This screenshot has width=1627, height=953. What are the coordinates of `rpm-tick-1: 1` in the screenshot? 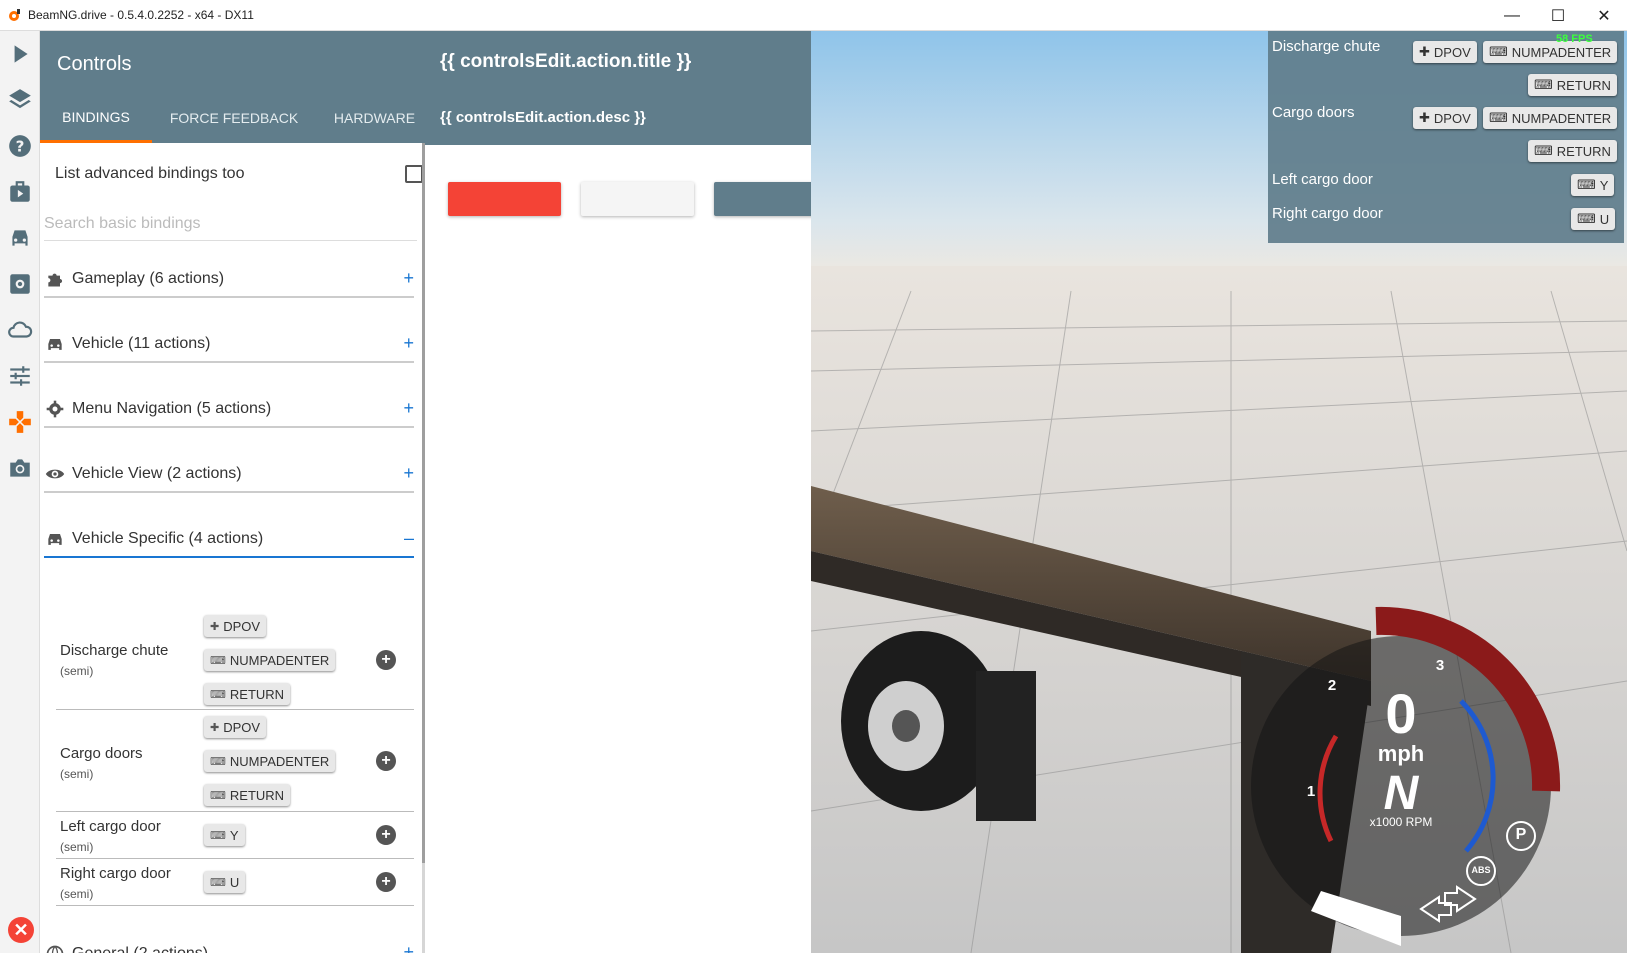 It's located at (1311, 791).